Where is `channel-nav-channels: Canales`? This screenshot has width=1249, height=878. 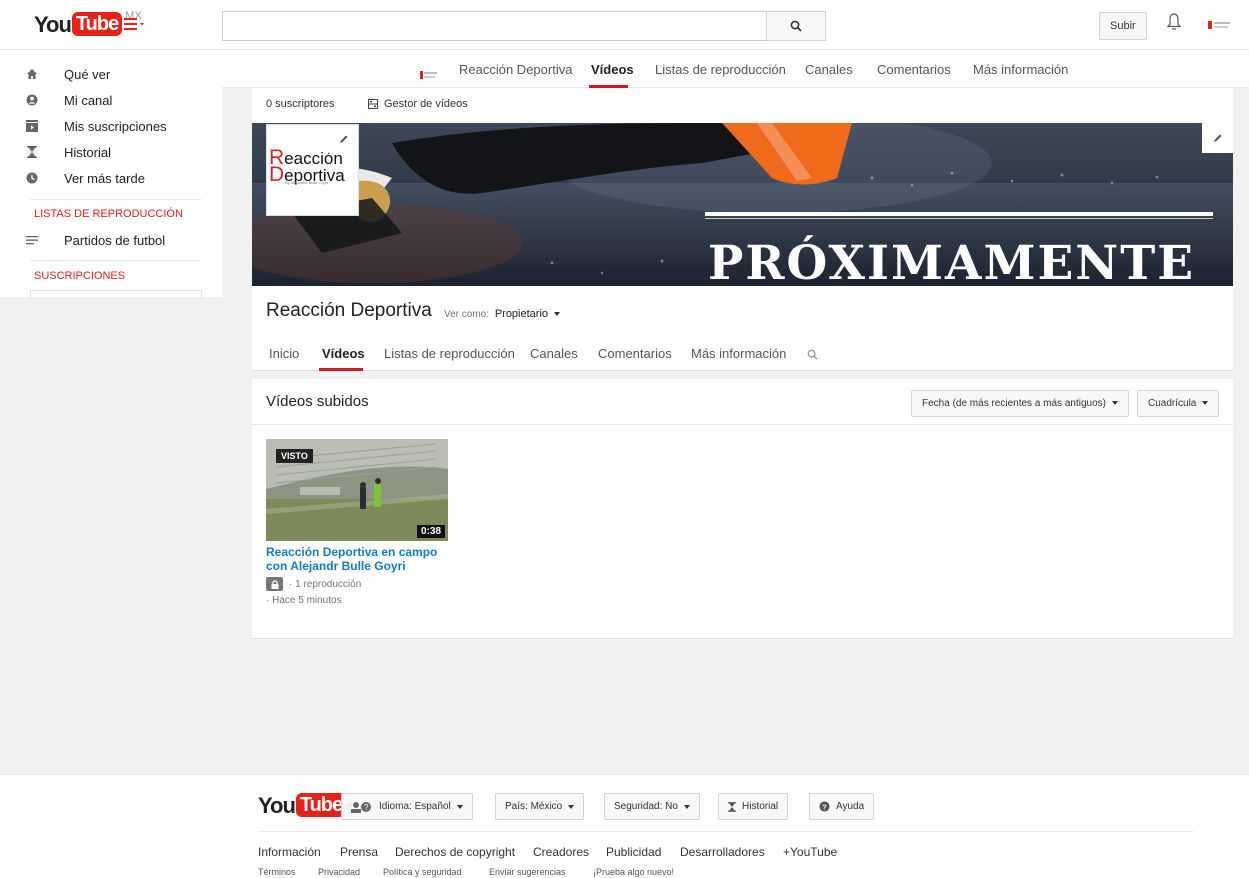 channel-nav-channels: Canales is located at coordinates (829, 69).